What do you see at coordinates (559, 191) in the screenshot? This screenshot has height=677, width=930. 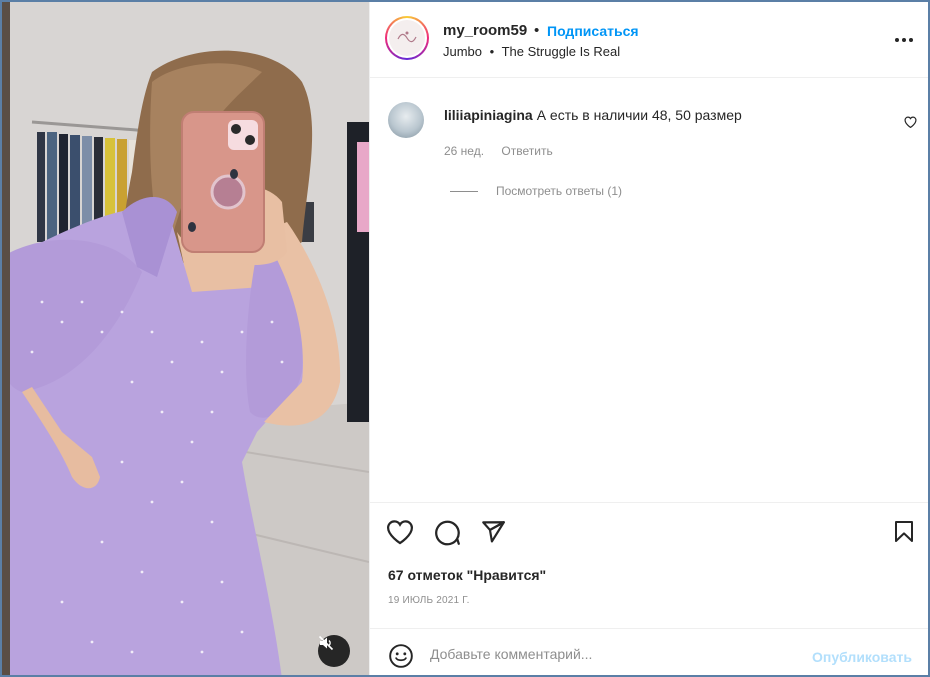 I see `view-replies-label: Посмотреть ответы (1)` at bounding box center [559, 191].